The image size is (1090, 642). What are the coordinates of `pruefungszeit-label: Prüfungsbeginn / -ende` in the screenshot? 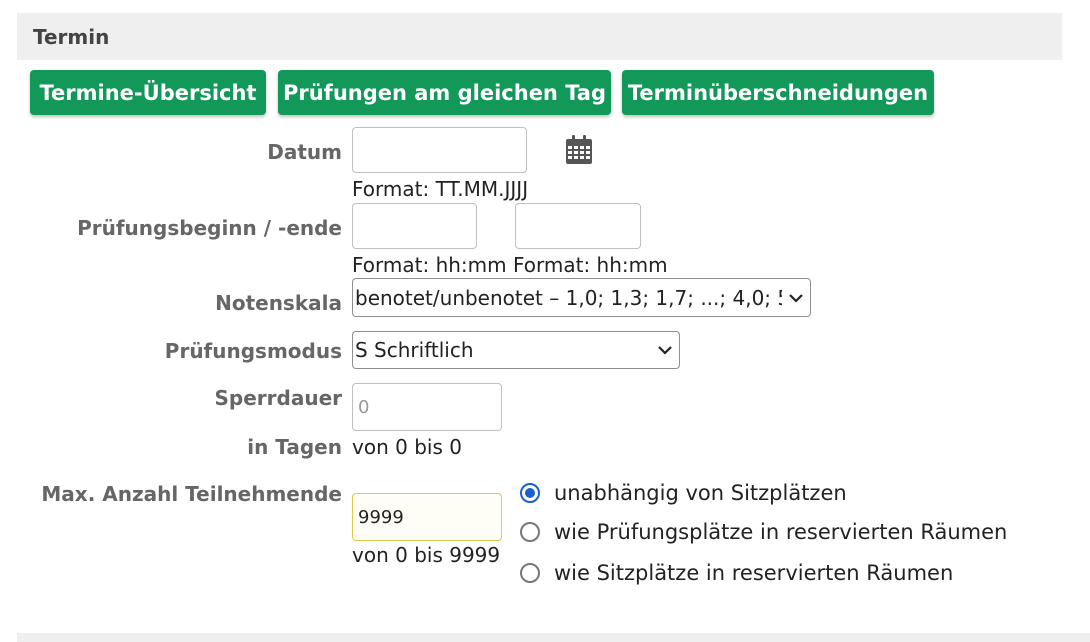 It's located at (209, 228).